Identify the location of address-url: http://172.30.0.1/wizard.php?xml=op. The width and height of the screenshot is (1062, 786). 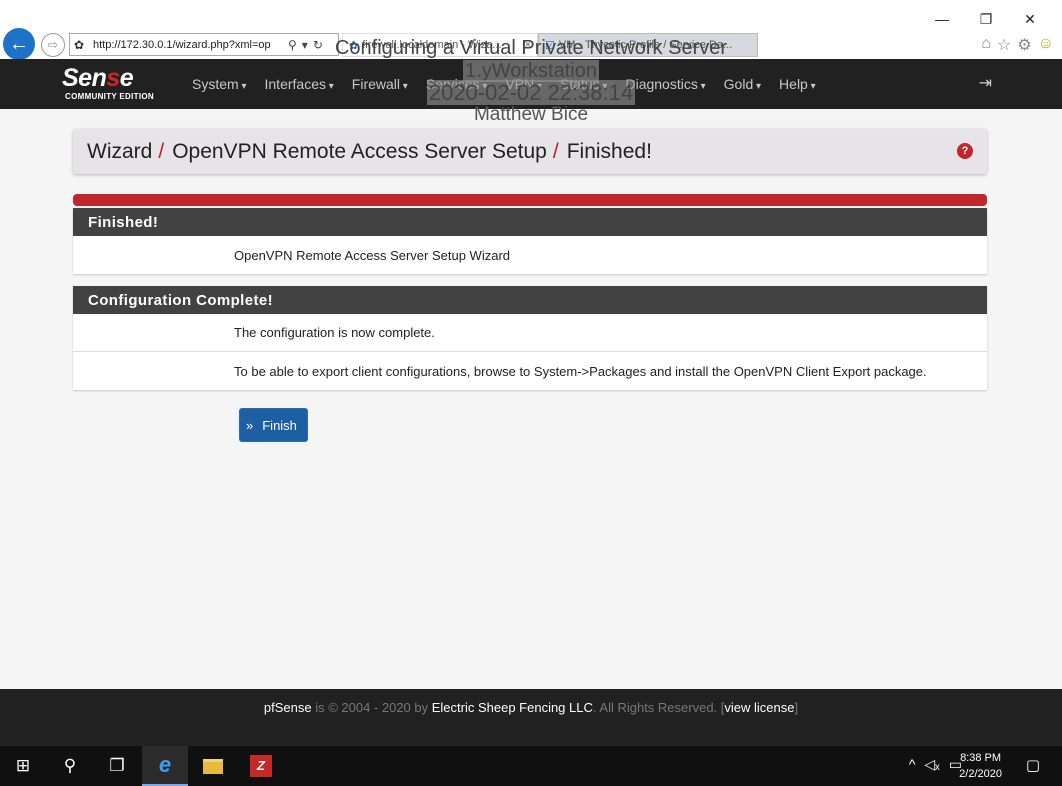
(188, 45).